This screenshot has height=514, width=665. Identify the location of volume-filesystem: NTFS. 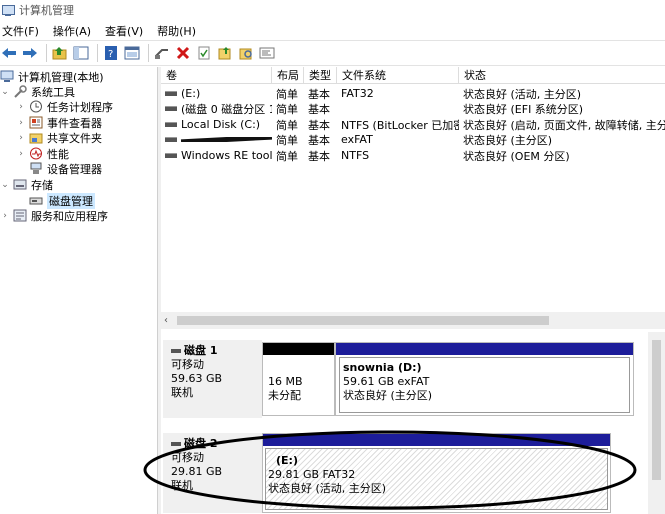
(355, 155).